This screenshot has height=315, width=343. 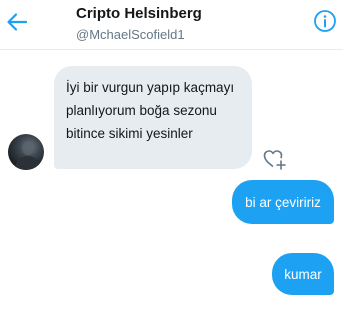 I want to click on message-text: kumar, so click(x=303, y=274).